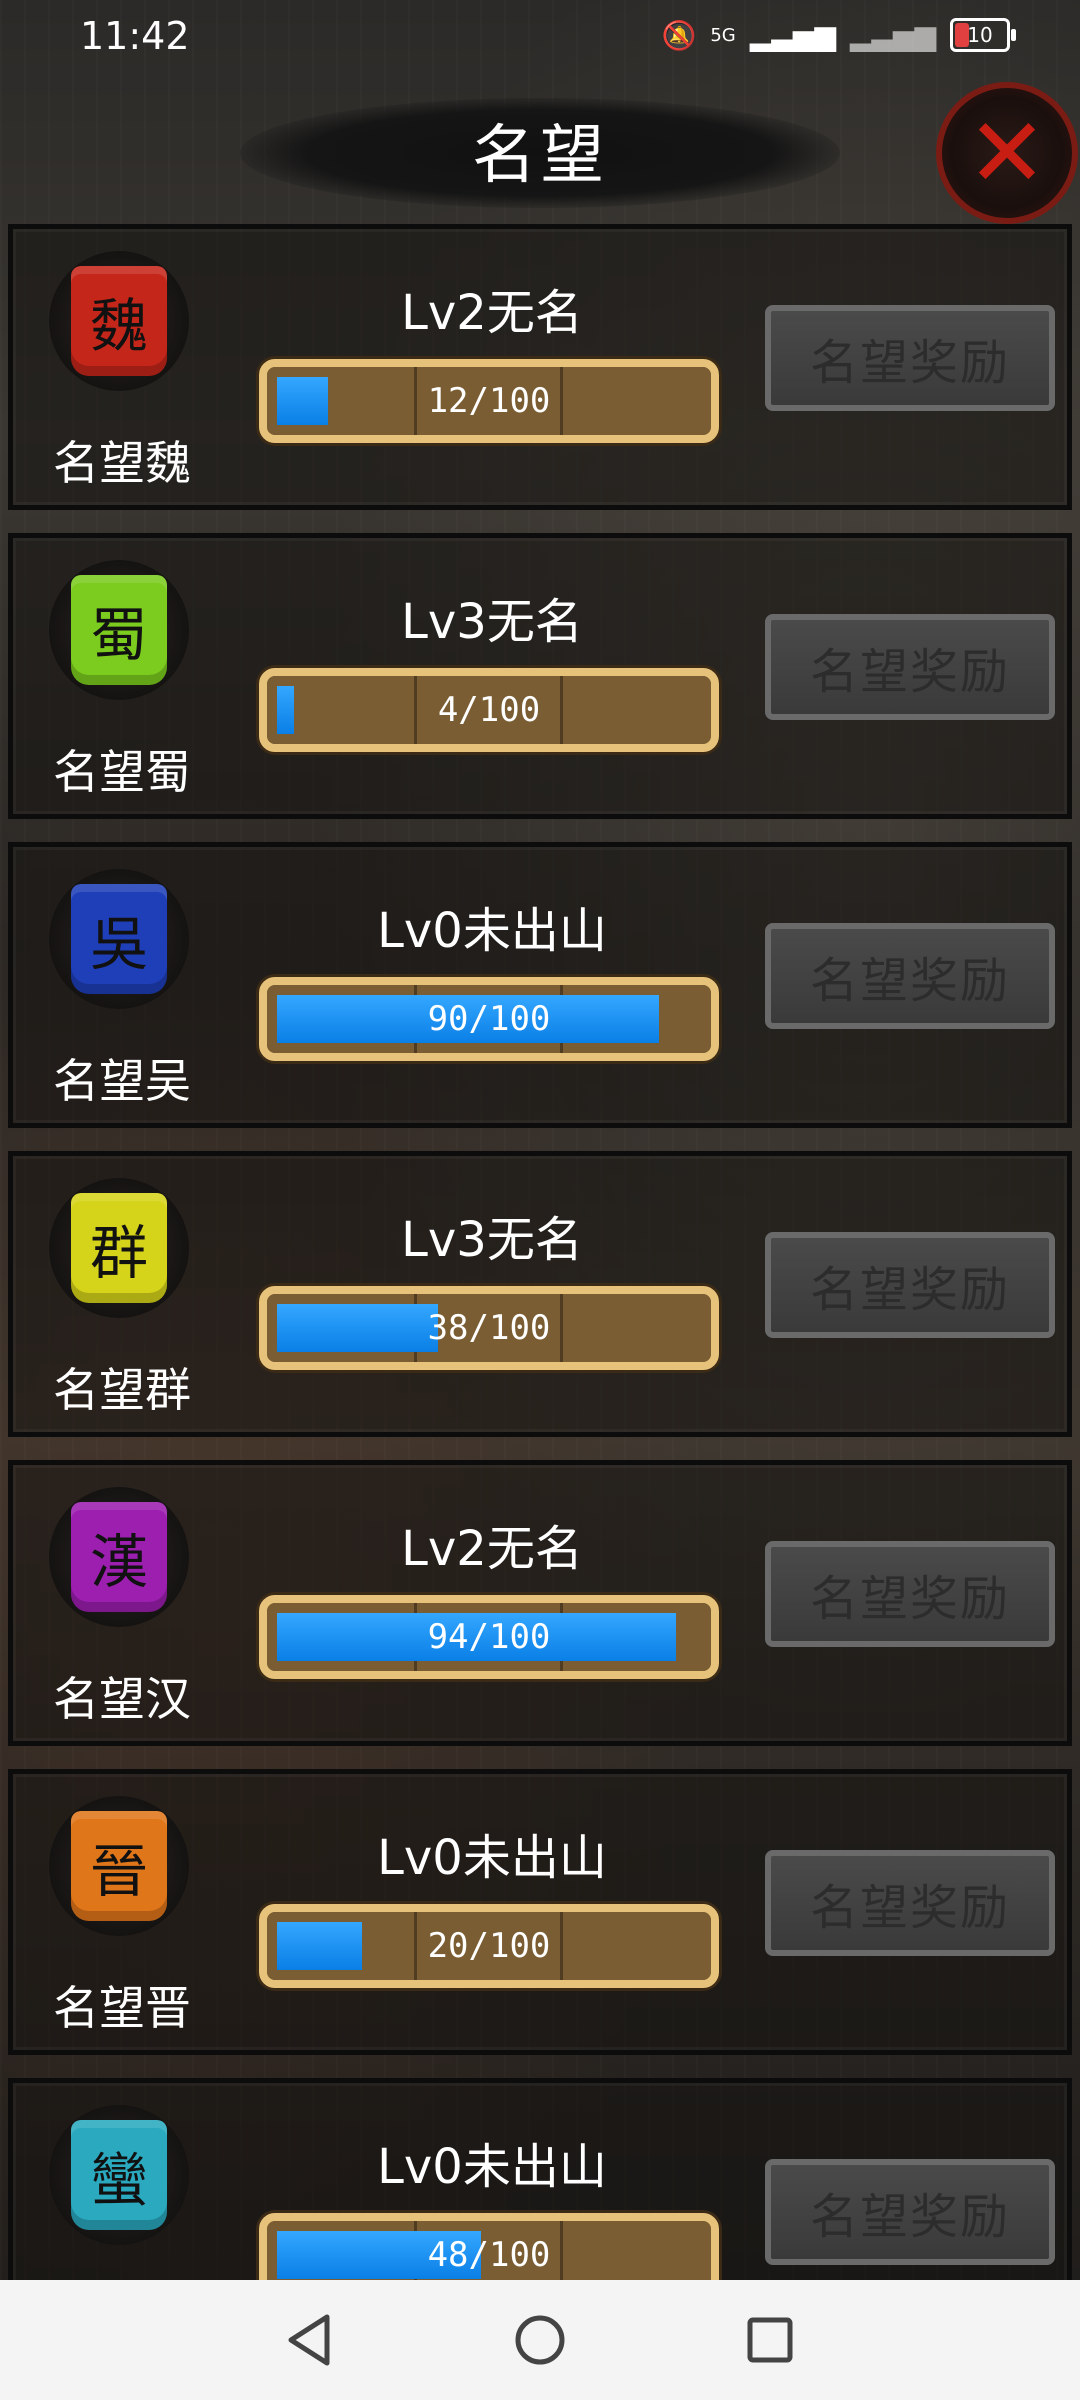 This screenshot has width=1080, height=2400. What do you see at coordinates (540, 36) in the screenshot?
I see `status-bar: 11:42 🔕 5G ▂▃▅▆ ▂▃▅▆ 10` at bounding box center [540, 36].